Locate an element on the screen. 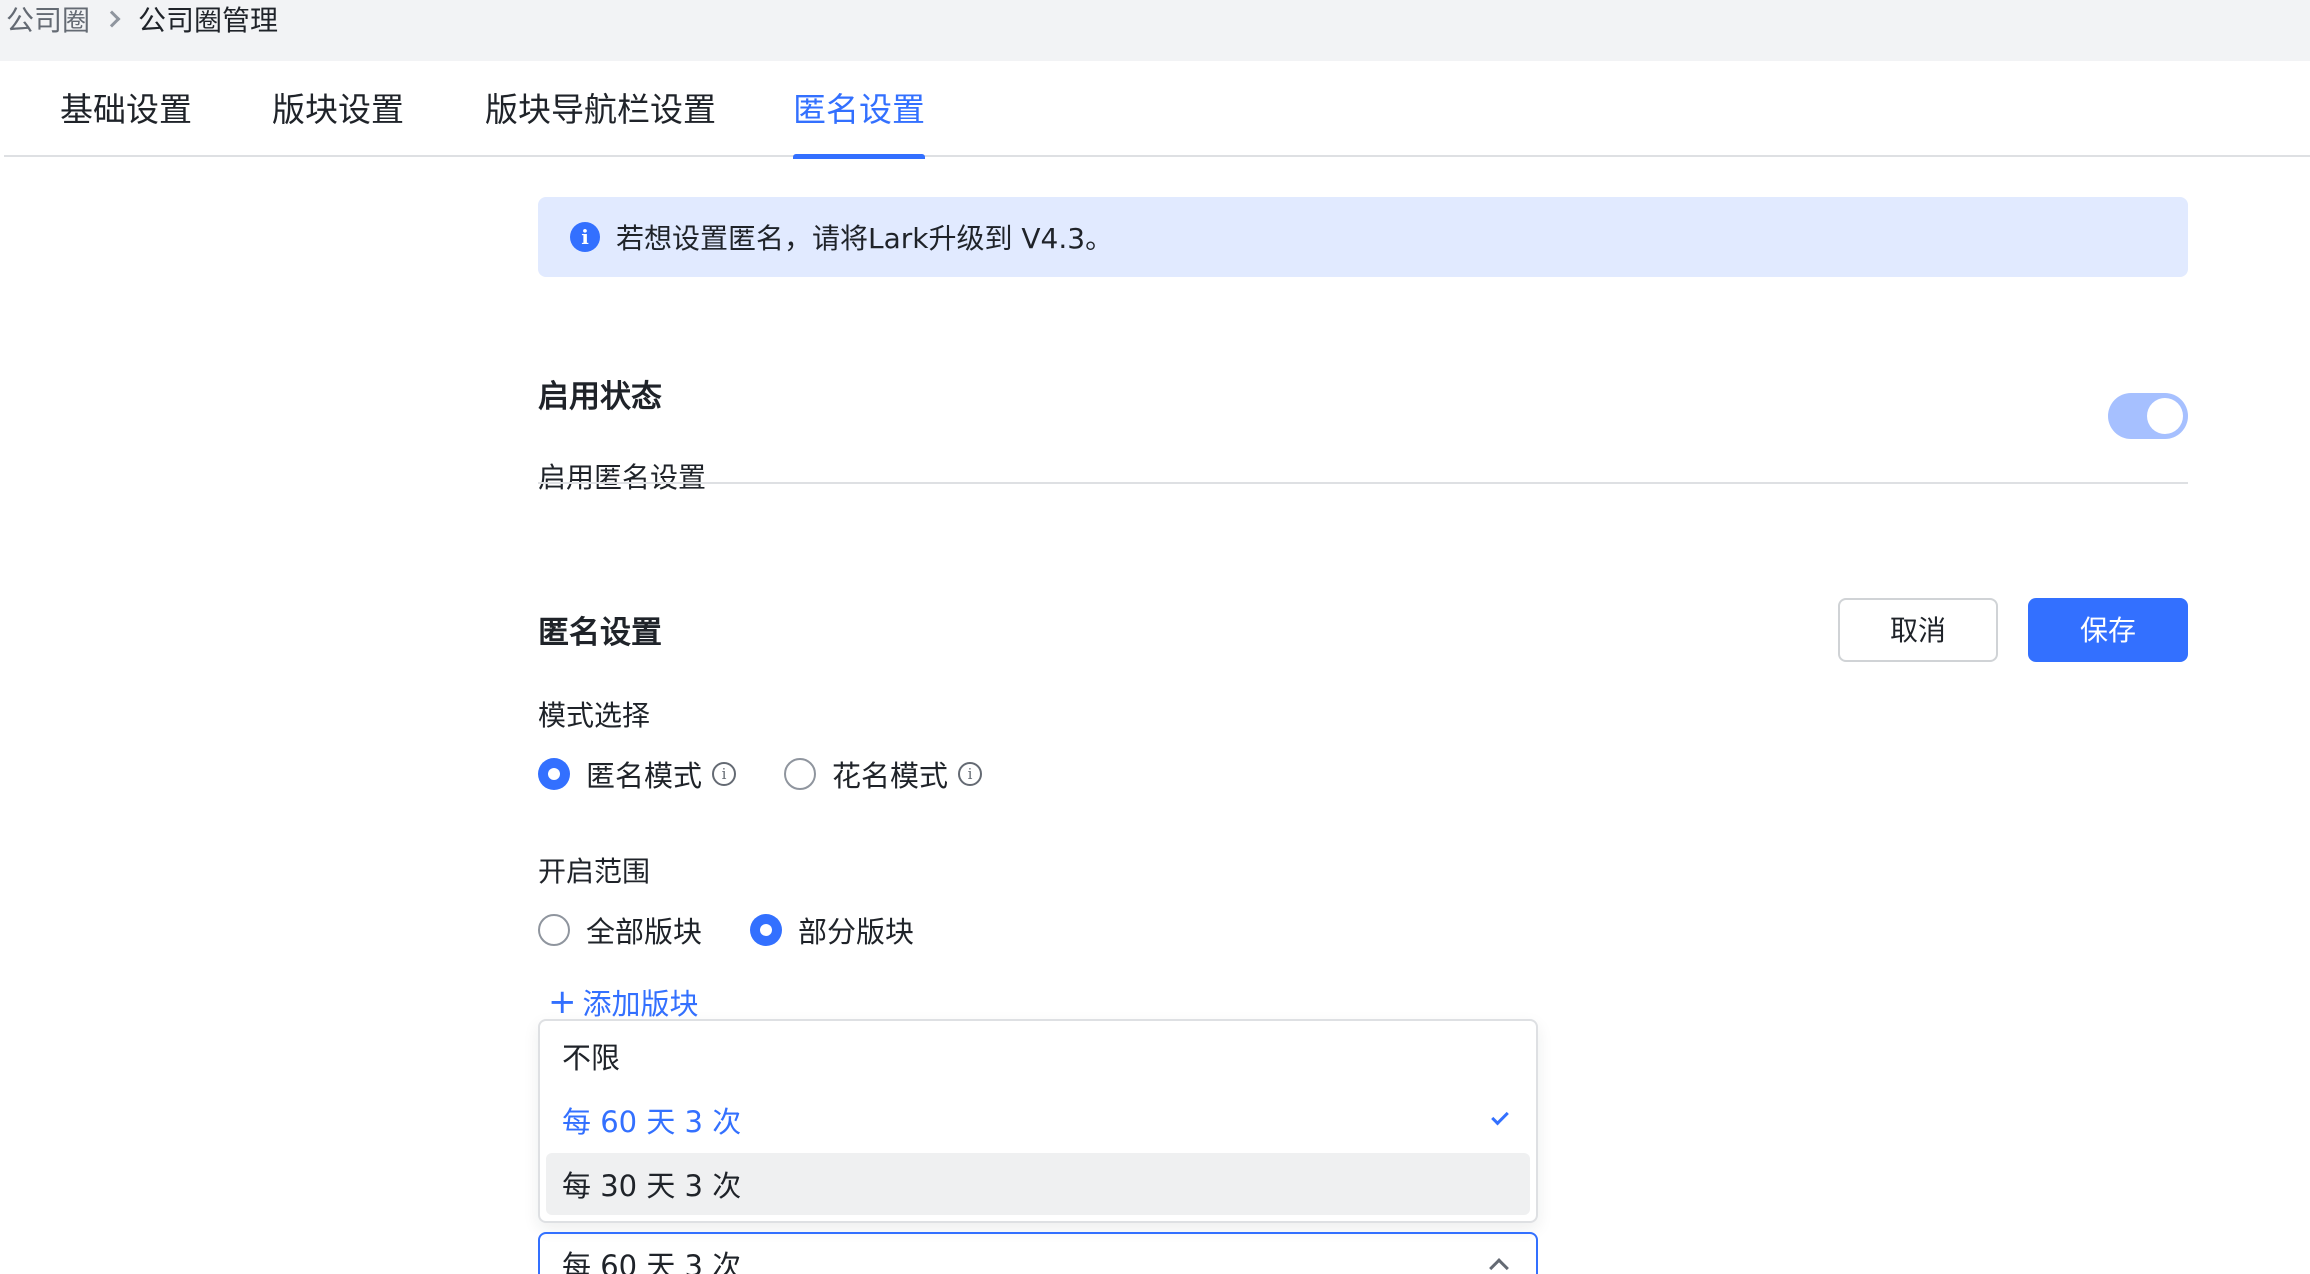  mode-select-label: 模式选择 is located at coordinates (594, 715).